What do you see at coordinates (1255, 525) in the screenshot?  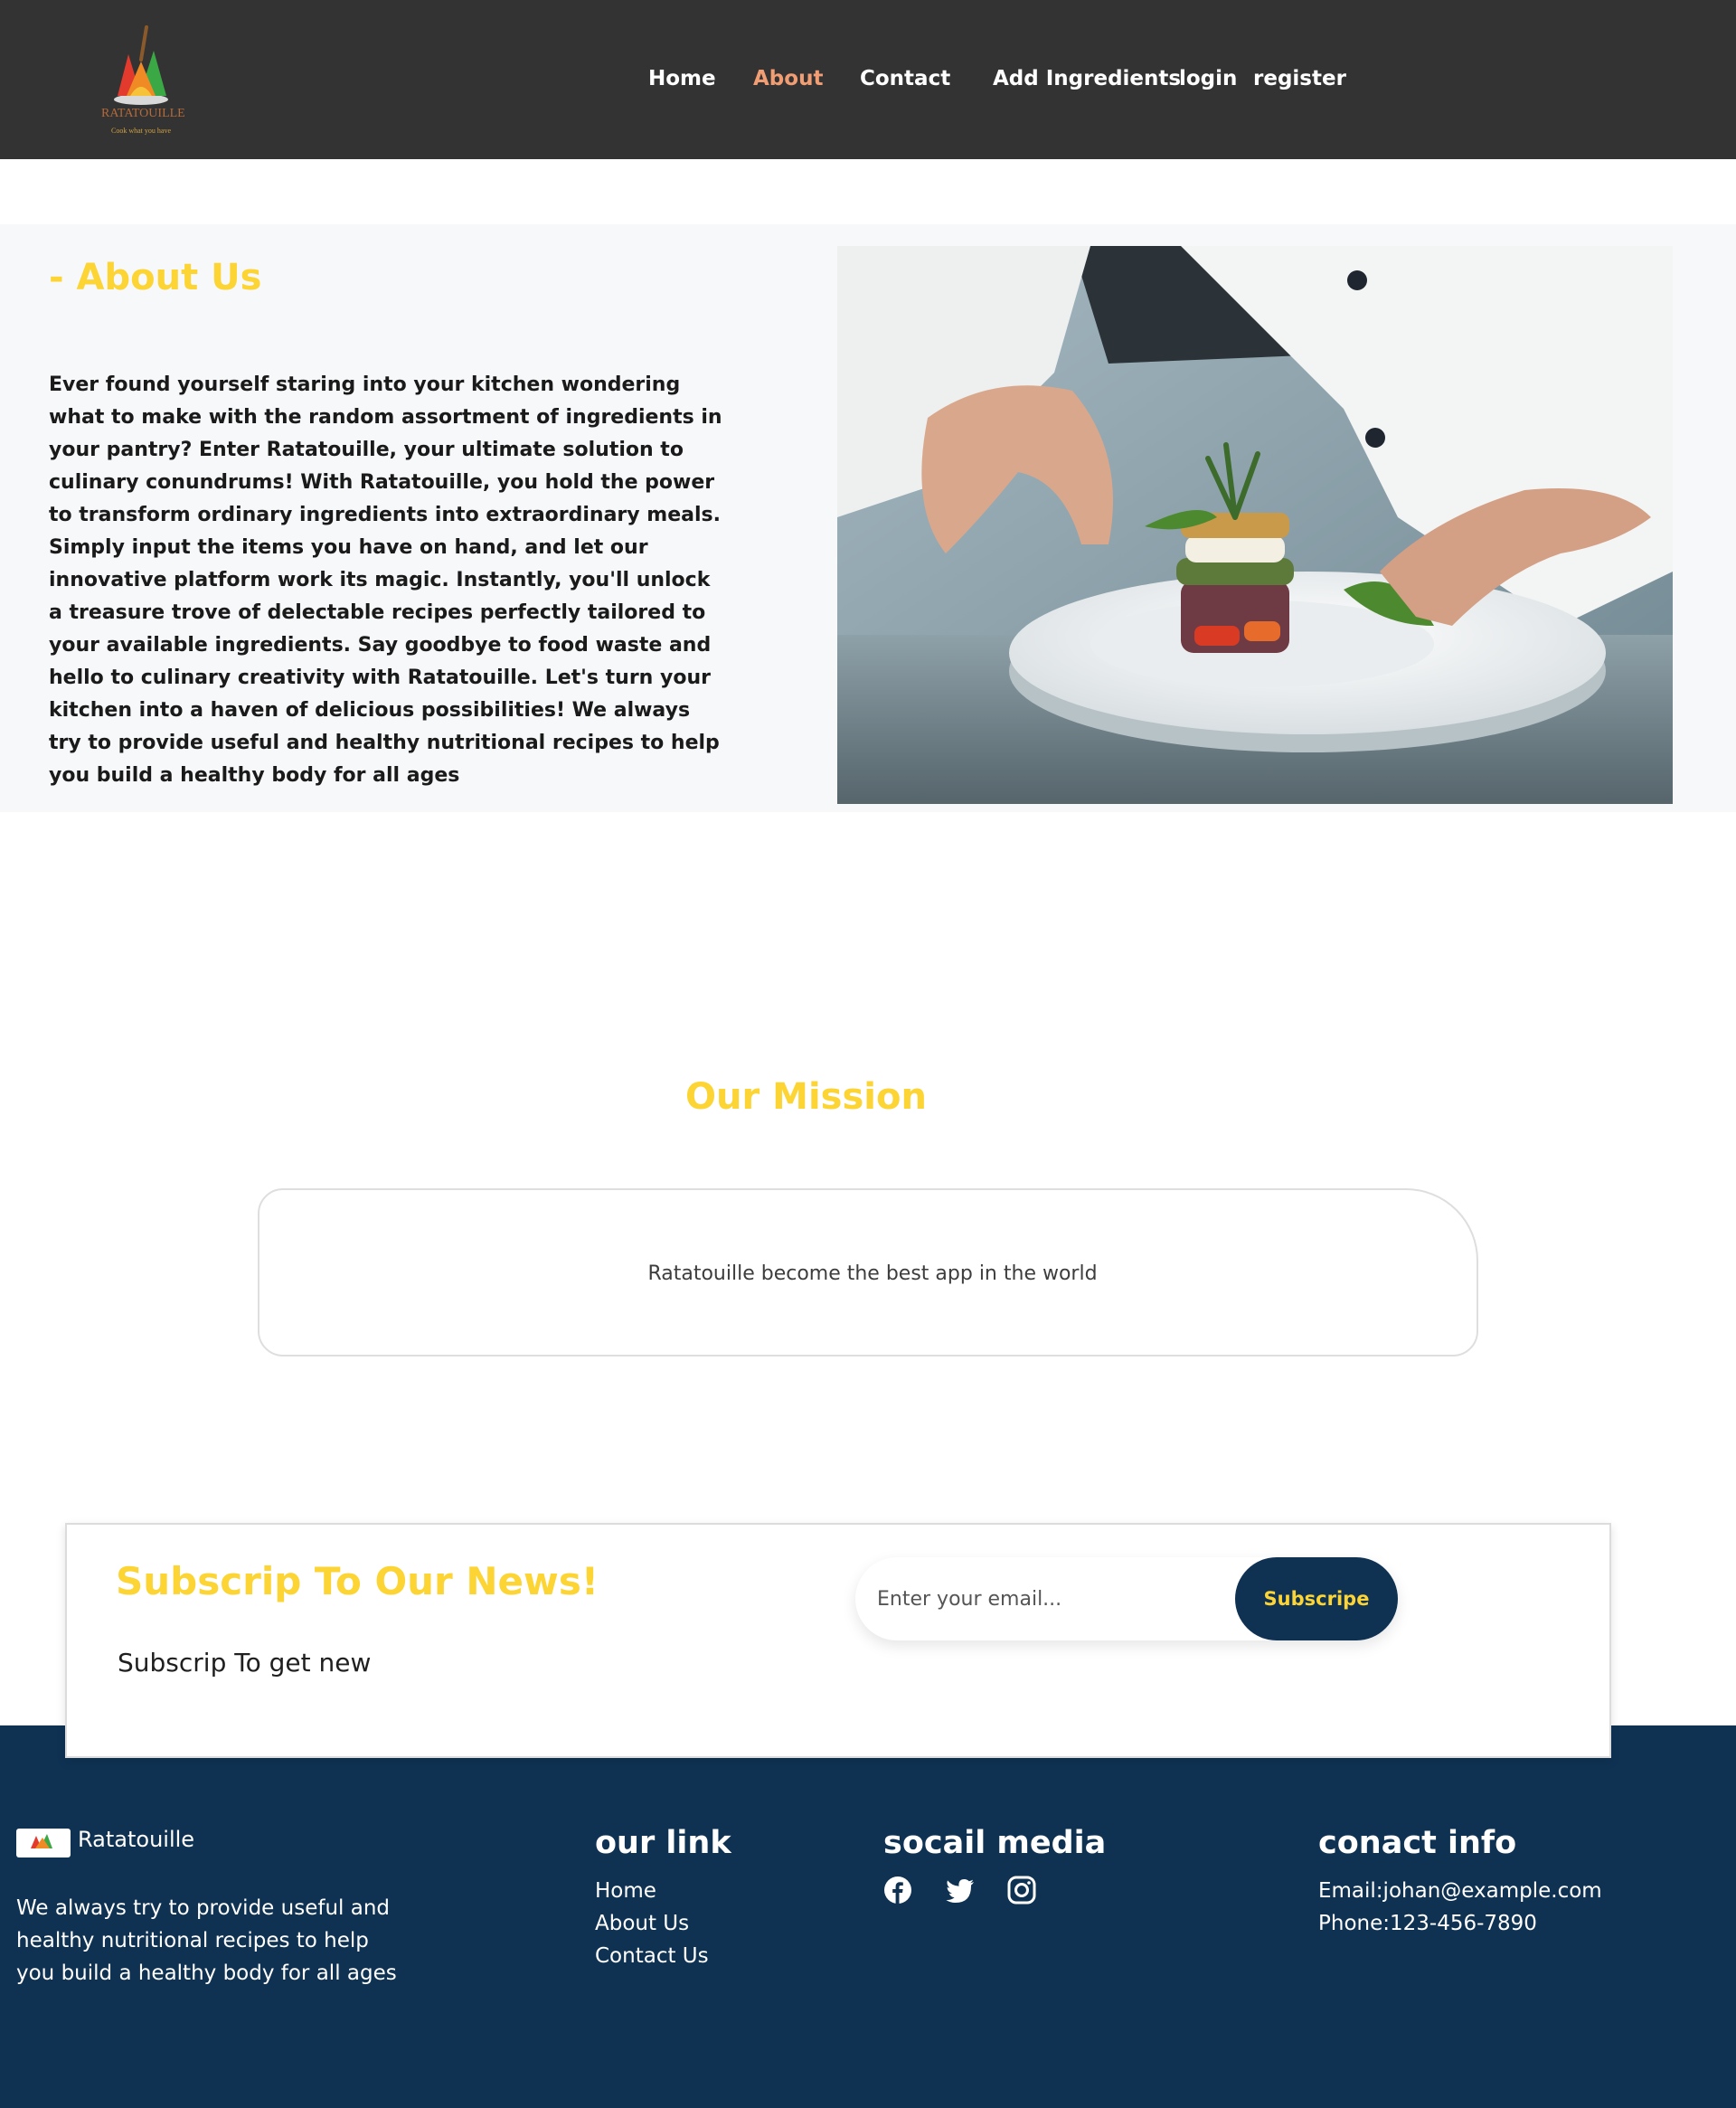 I see `chef-plating-dish-photo` at bounding box center [1255, 525].